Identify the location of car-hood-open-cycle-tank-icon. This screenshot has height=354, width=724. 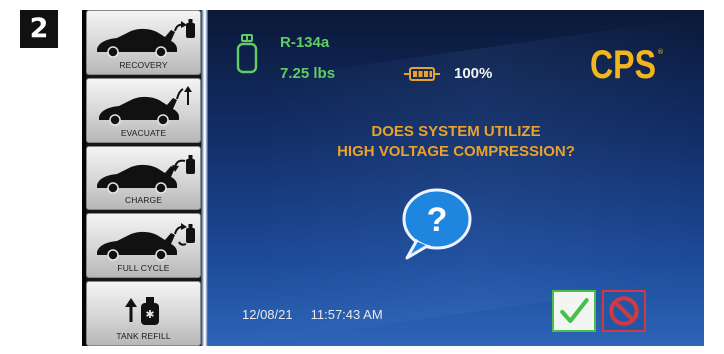
(146, 242).